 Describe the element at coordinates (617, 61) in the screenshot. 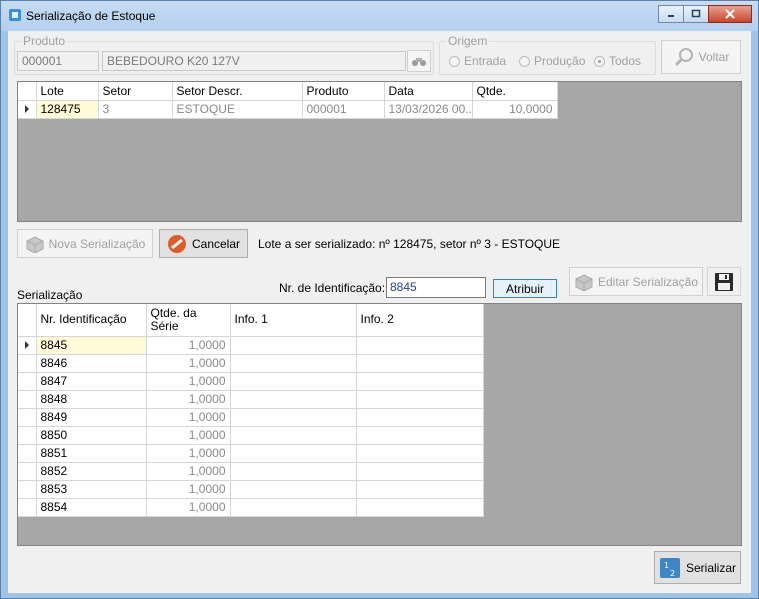

I see `origem-radio-todos: Todos` at that location.